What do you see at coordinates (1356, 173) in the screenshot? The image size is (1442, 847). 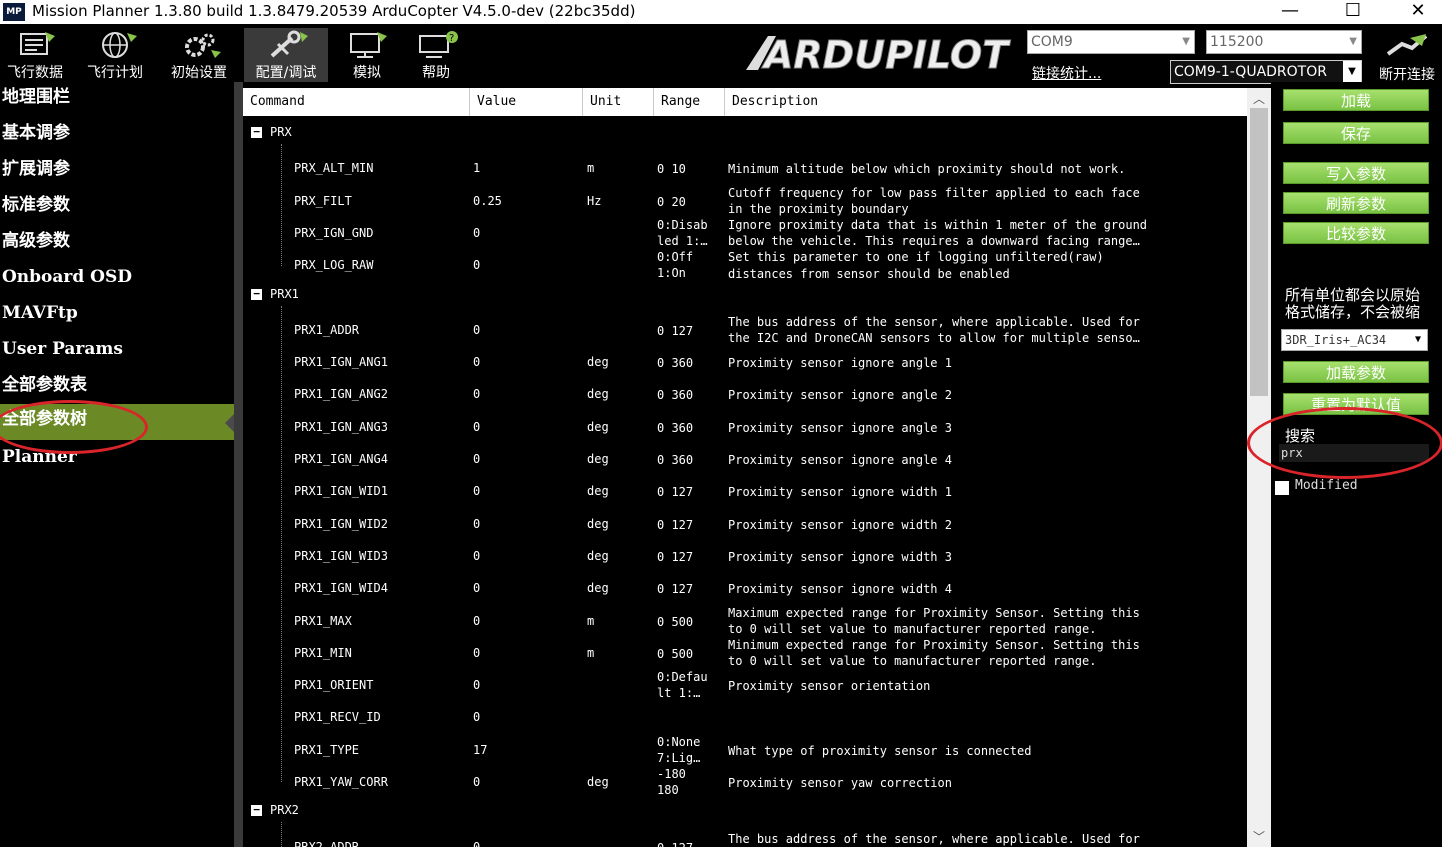 I see `write-params-button: 写入参数` at bounding box center [1356, 173].